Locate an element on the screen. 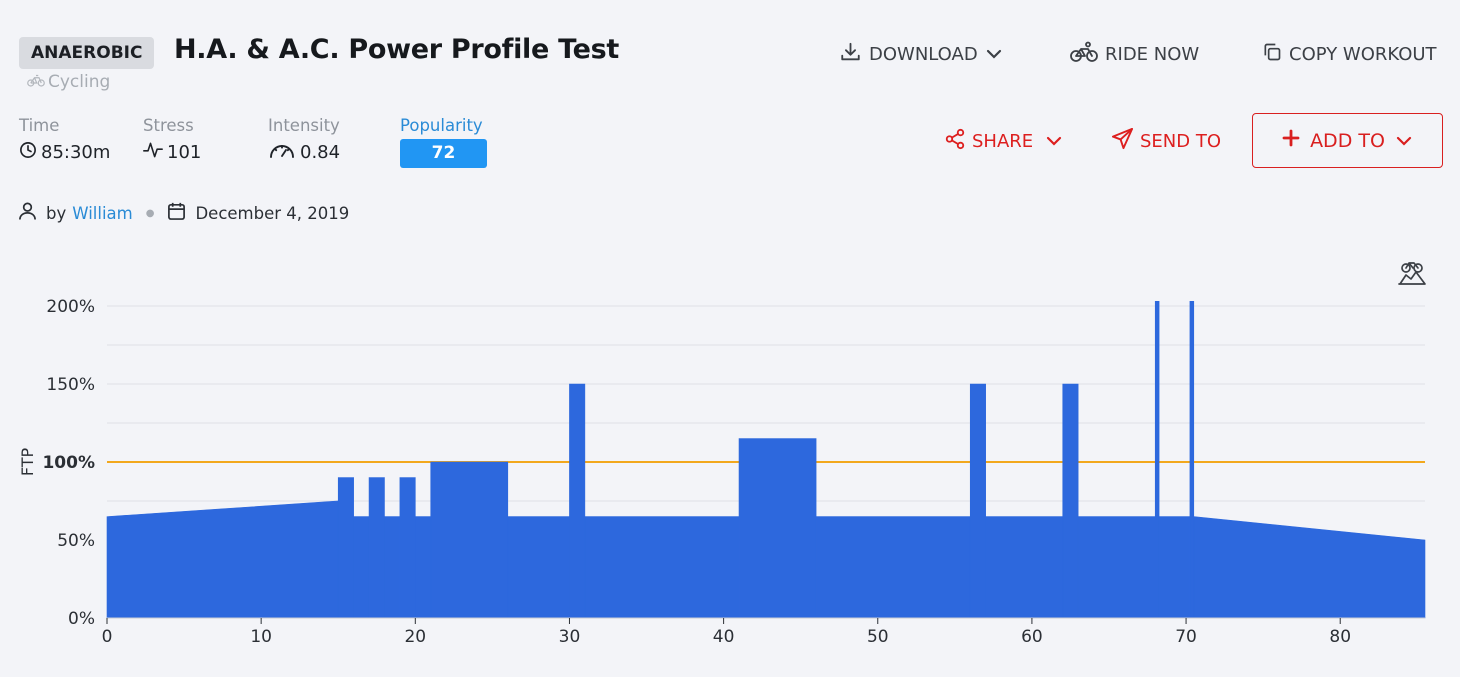 This screenshot has width=1460, height=677. y-tick-label: 0% is located at coordinates (81, 619).